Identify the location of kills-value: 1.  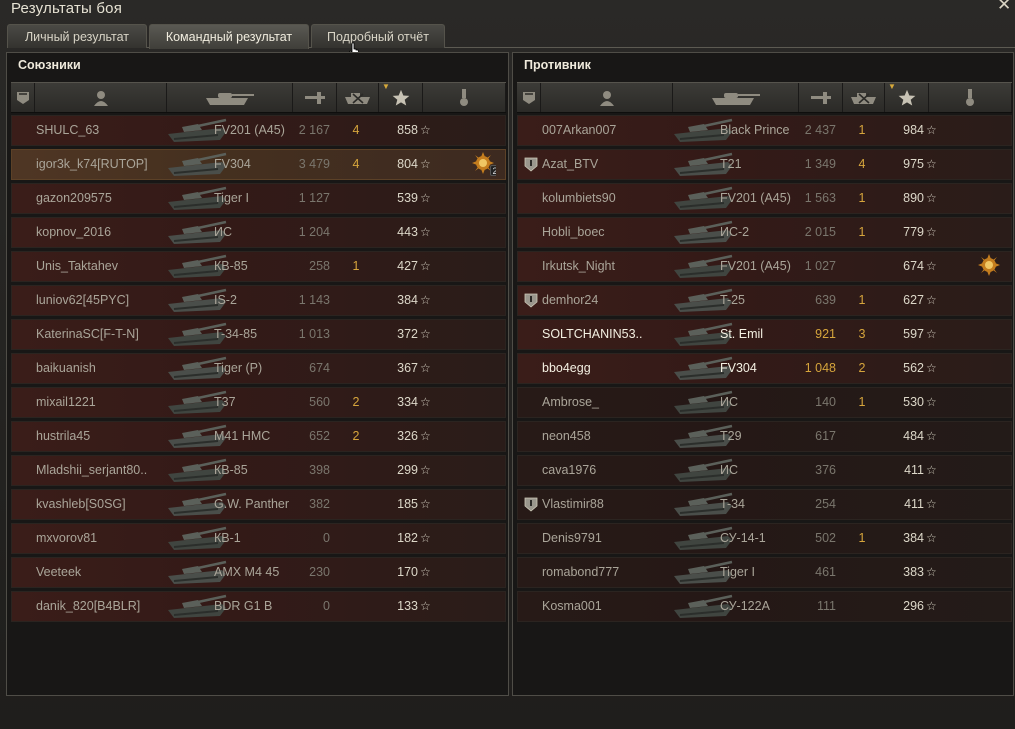
(862, 402).